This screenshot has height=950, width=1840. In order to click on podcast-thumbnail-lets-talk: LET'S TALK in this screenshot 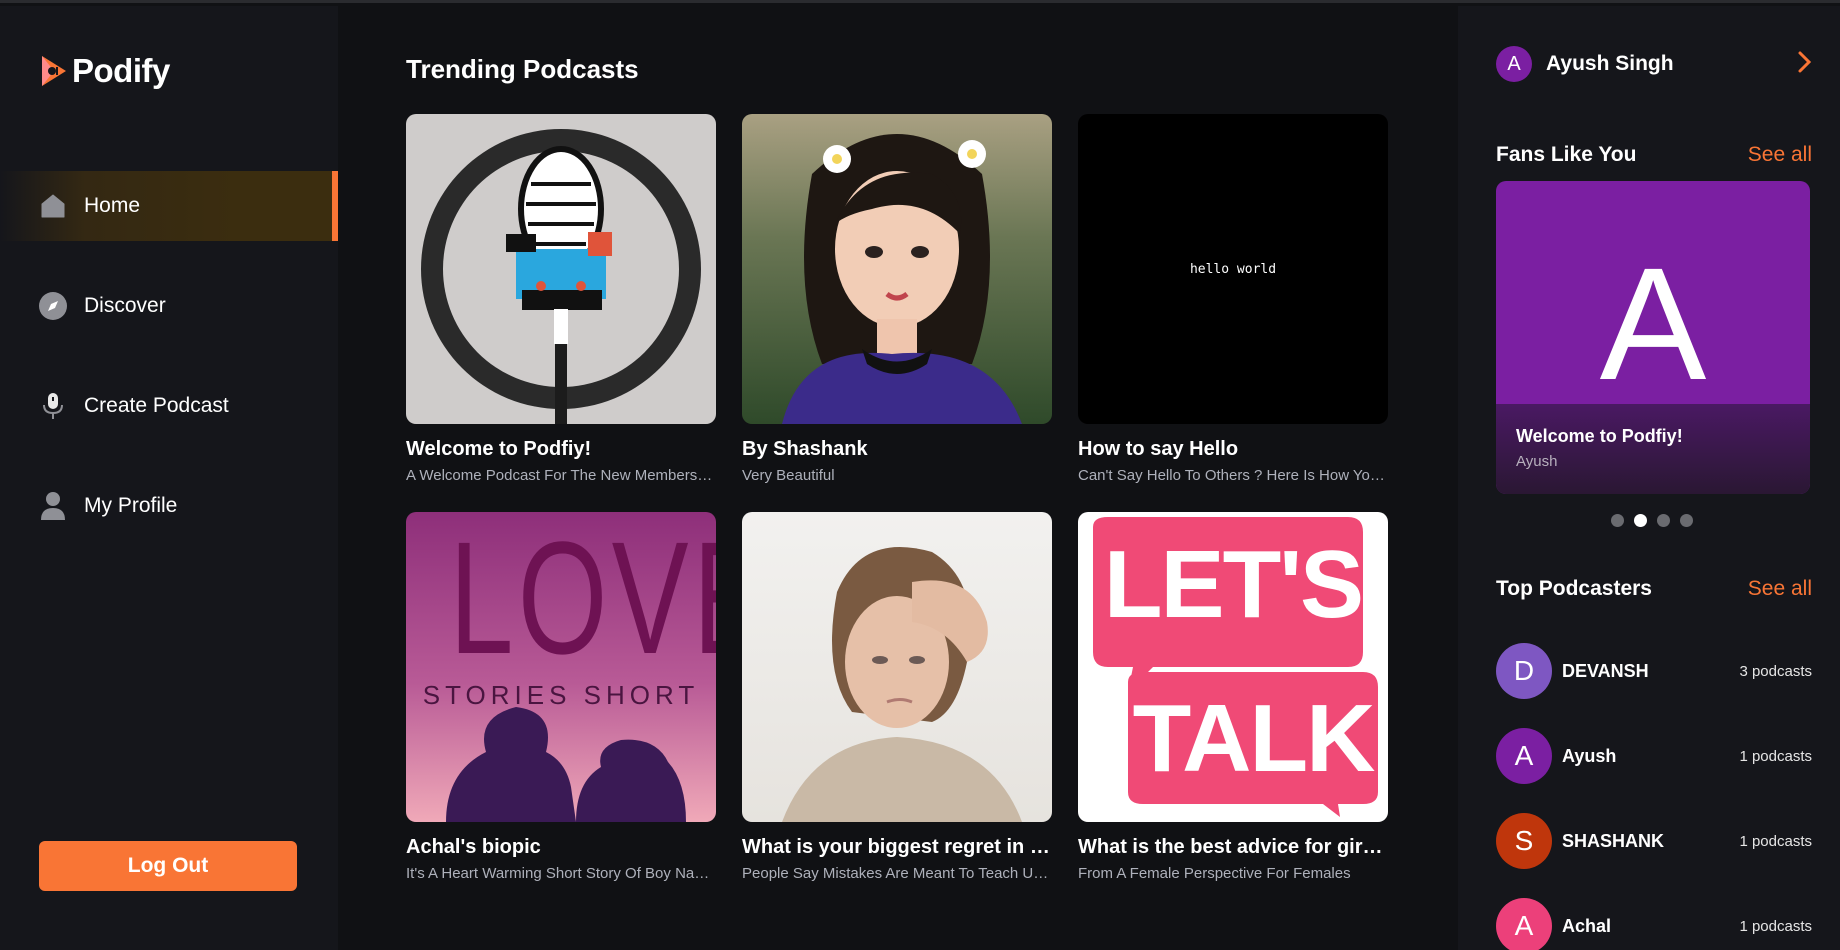, I will do `click(1233, 667)`.